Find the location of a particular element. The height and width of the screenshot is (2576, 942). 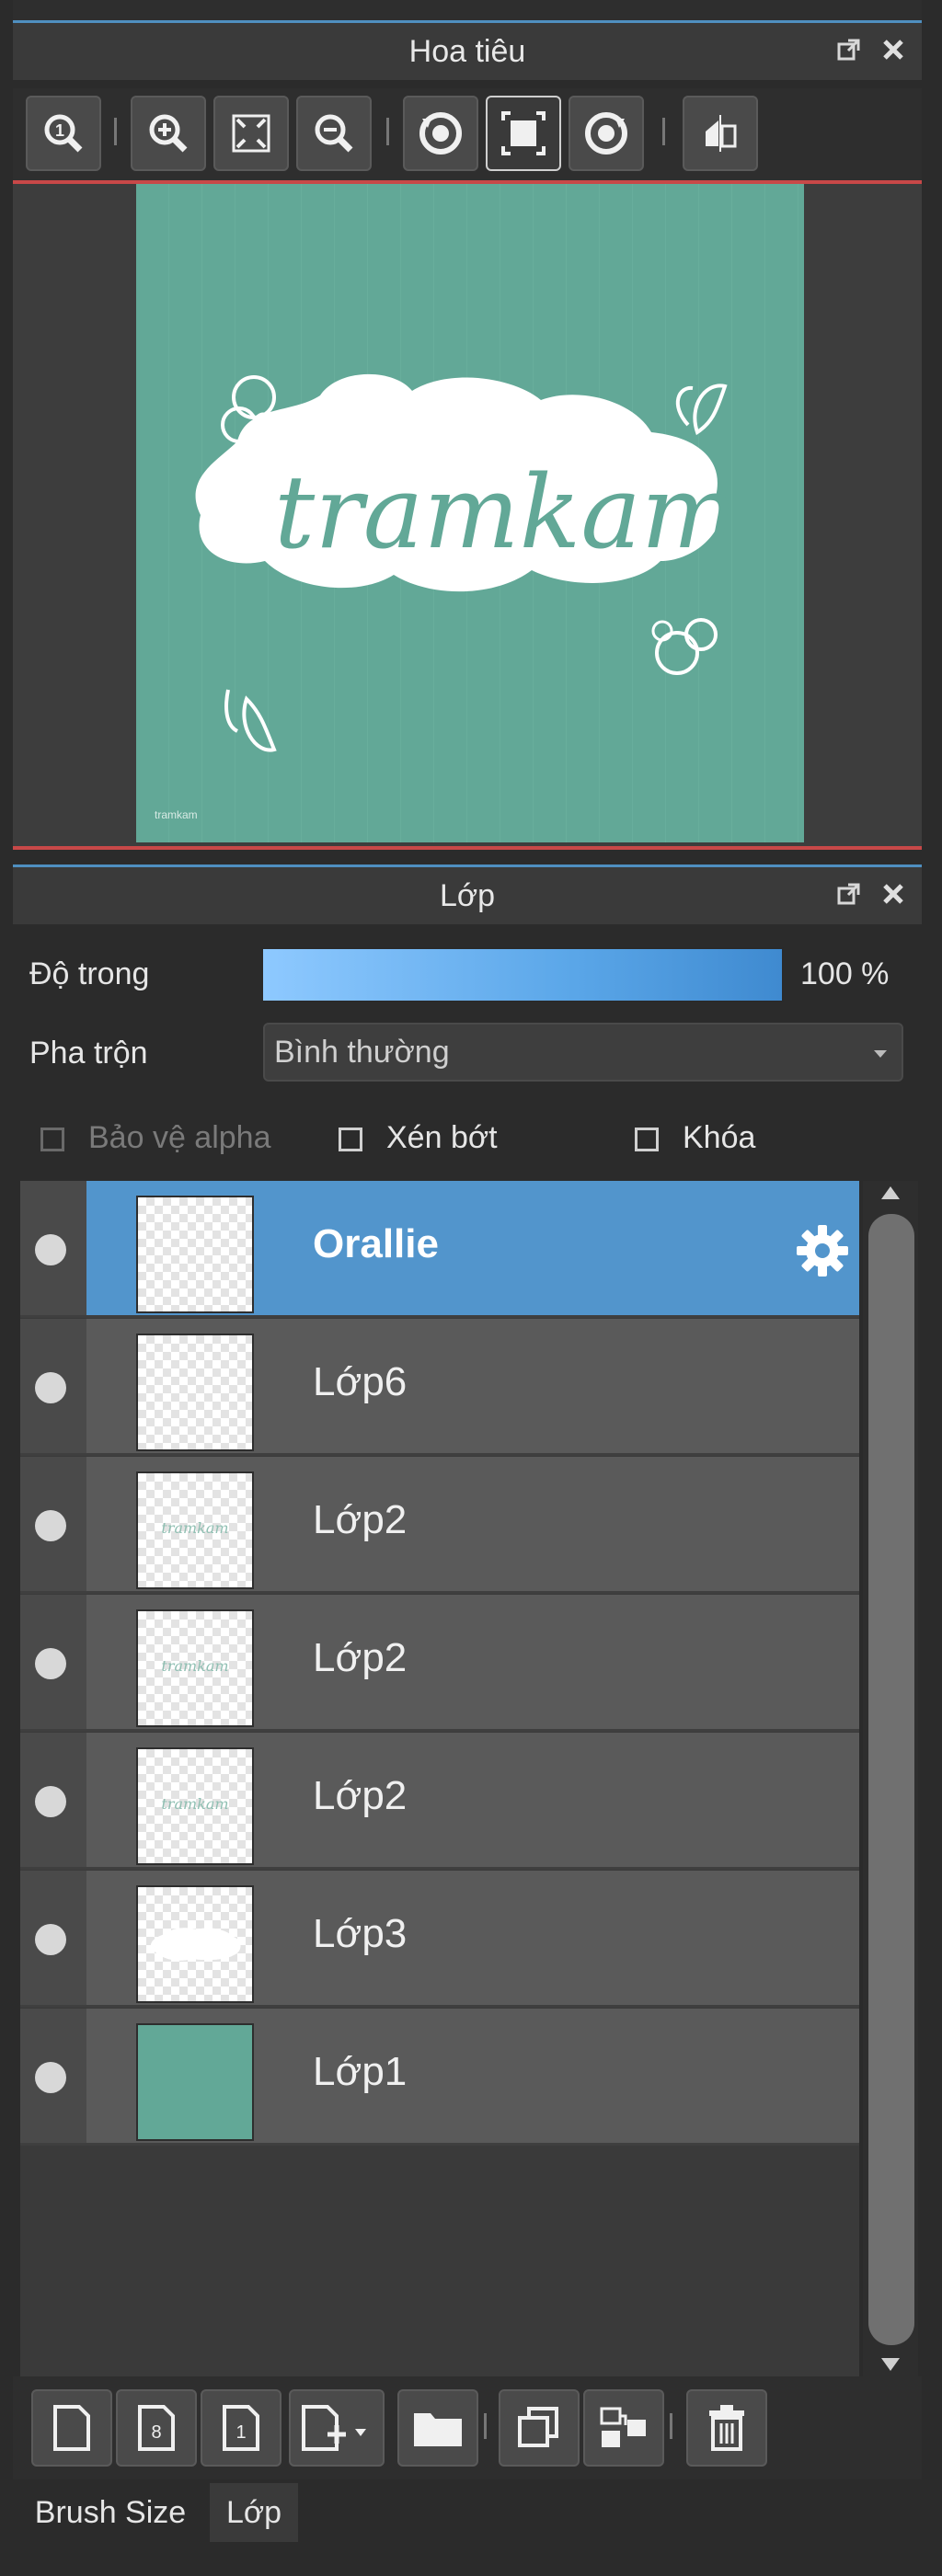

clipping-label: Xén bớt is located at coordinates (442, 1138).